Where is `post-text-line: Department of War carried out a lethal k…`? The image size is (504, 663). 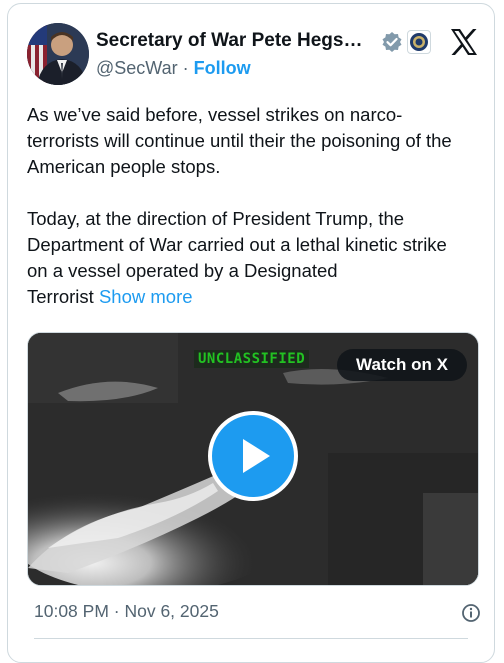 post-text-line: Department of War carried out a lethal k… is located at coordinates (237, 244).